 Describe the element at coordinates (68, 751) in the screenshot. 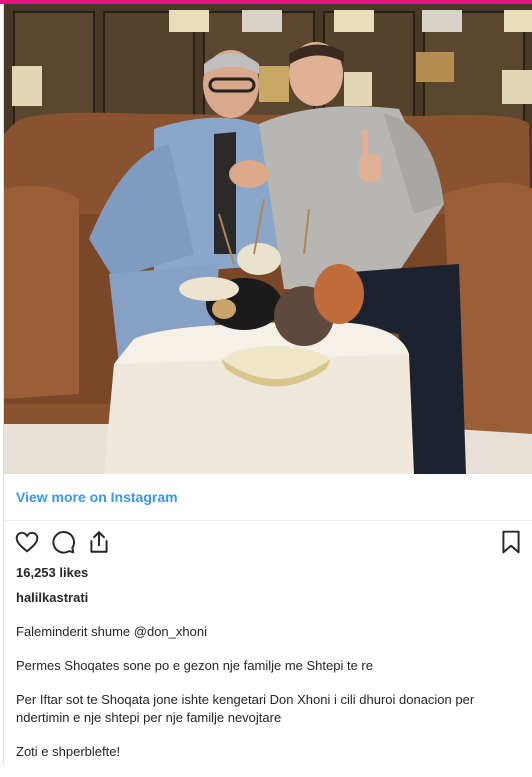

I see `caption-line: Zoti e shperblefte!` at that location.